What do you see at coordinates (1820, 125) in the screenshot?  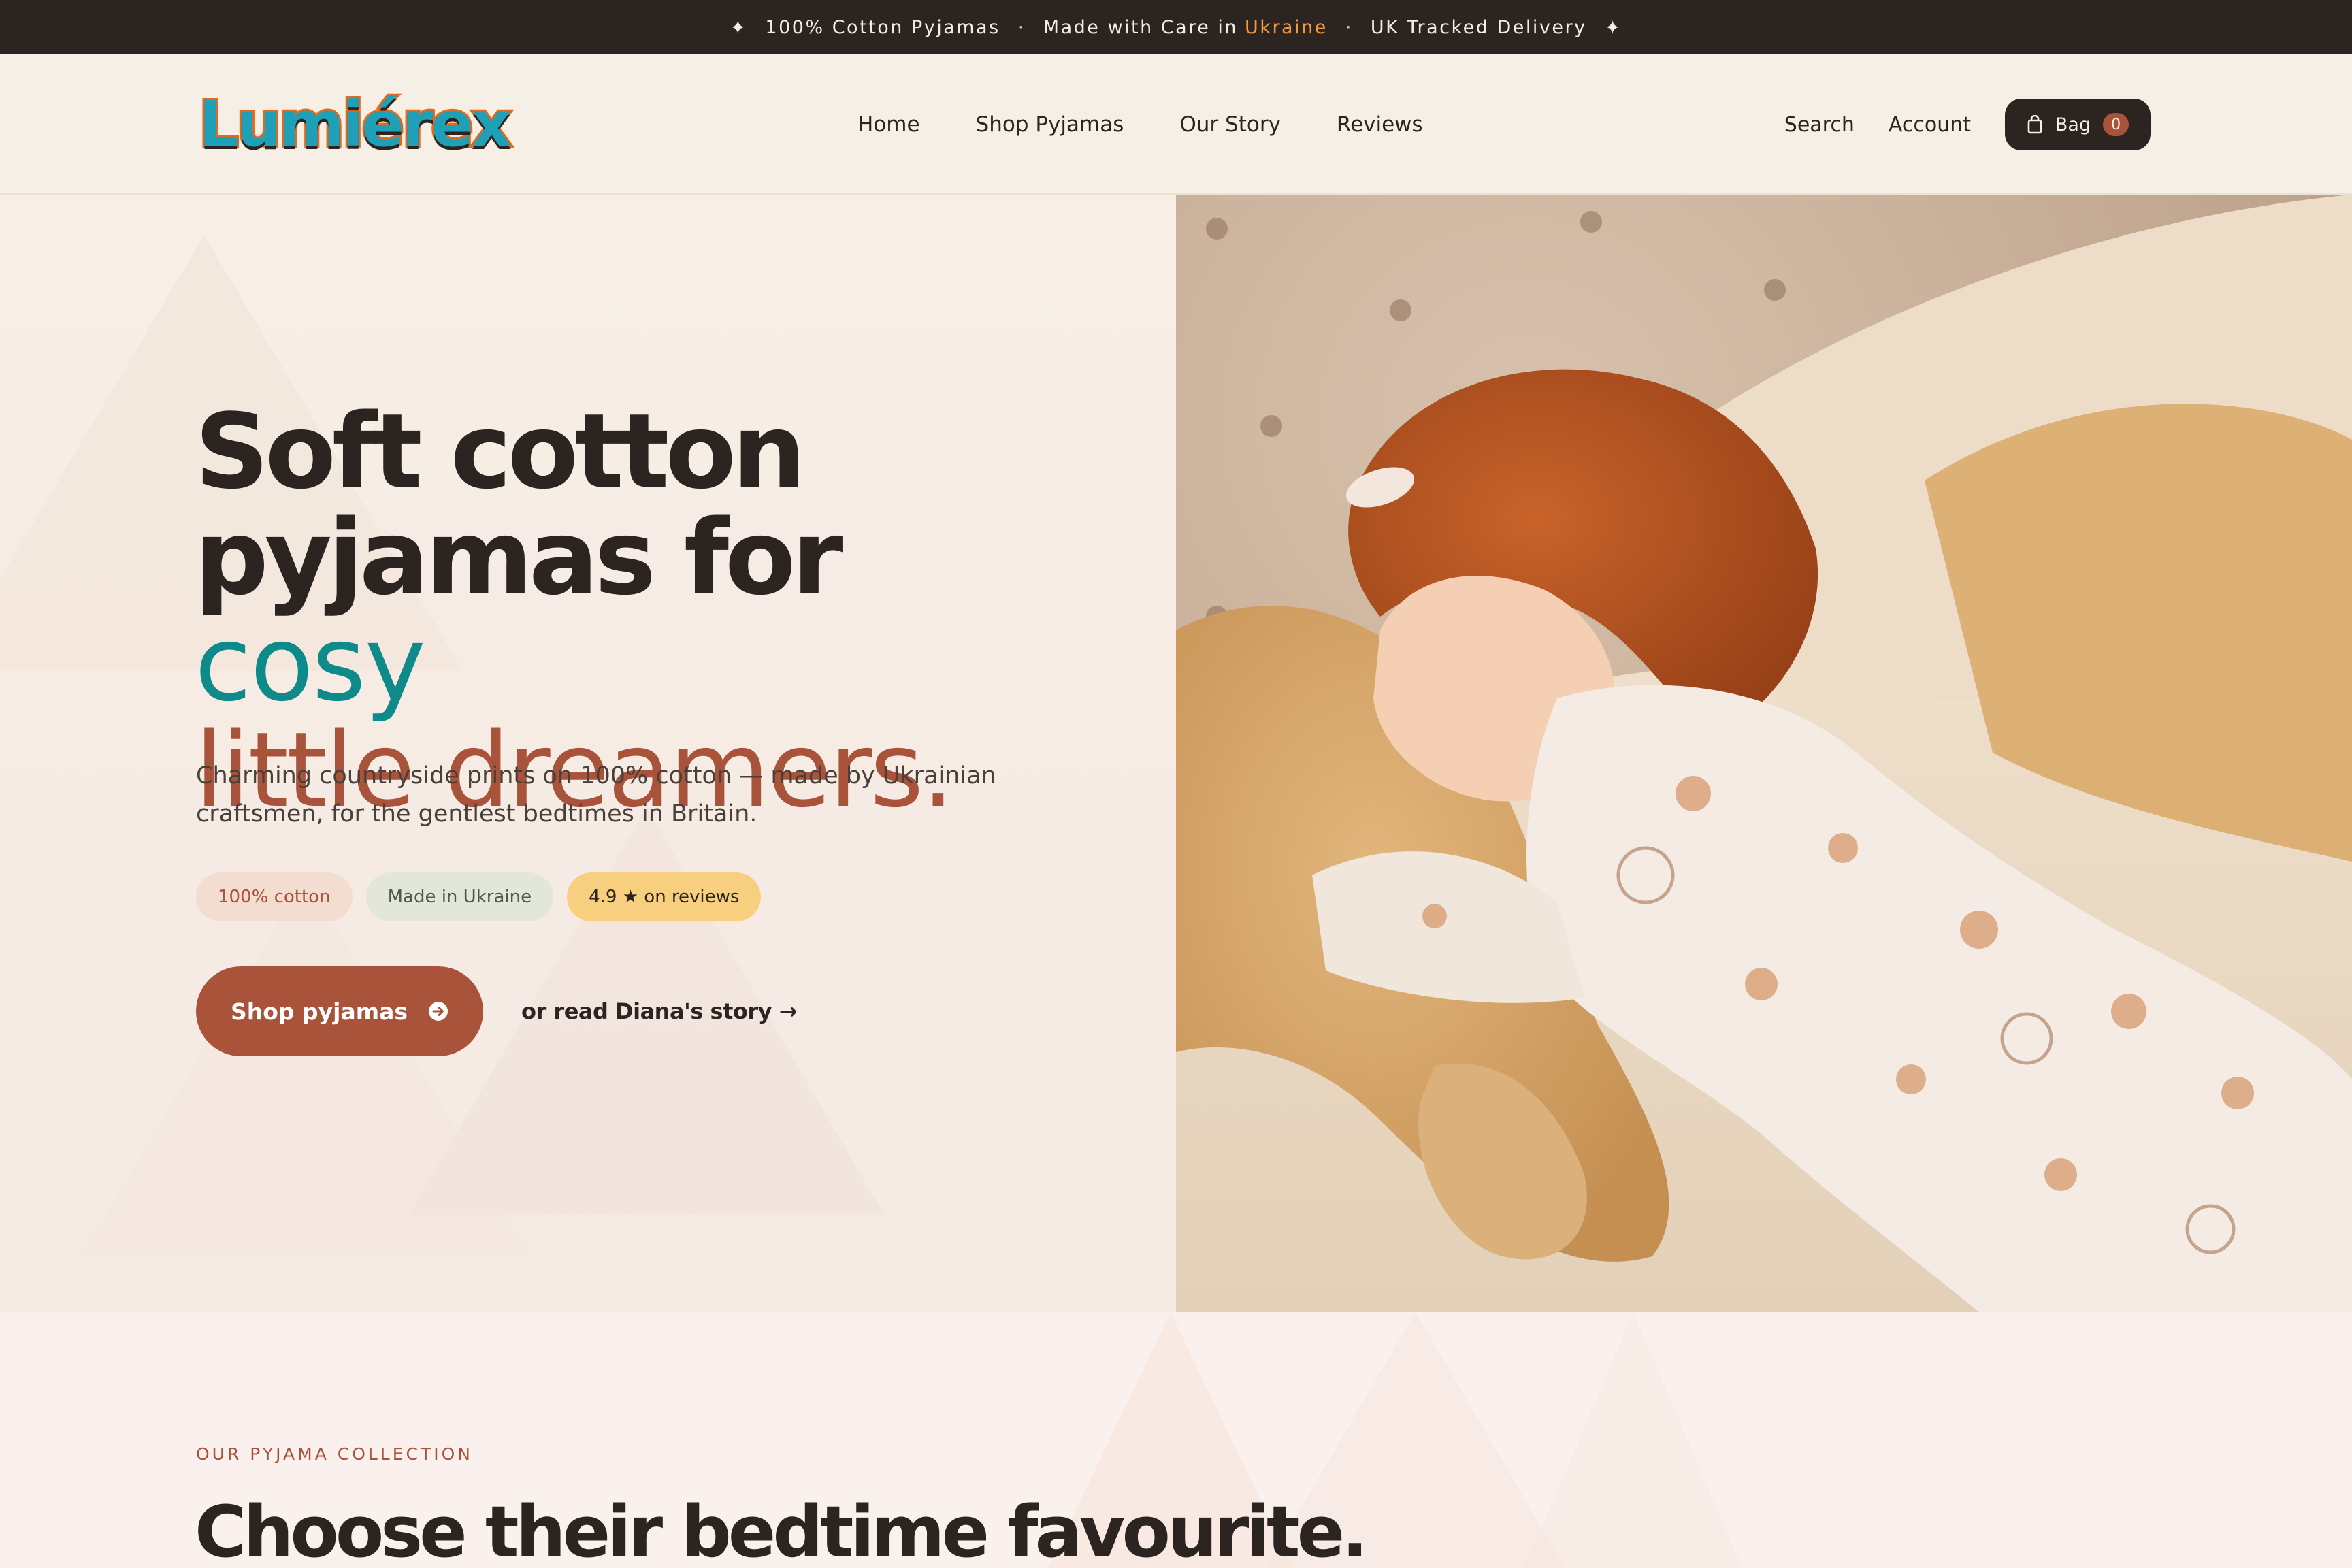 I see `search-link: Search` at bounding box center [1820, 125].